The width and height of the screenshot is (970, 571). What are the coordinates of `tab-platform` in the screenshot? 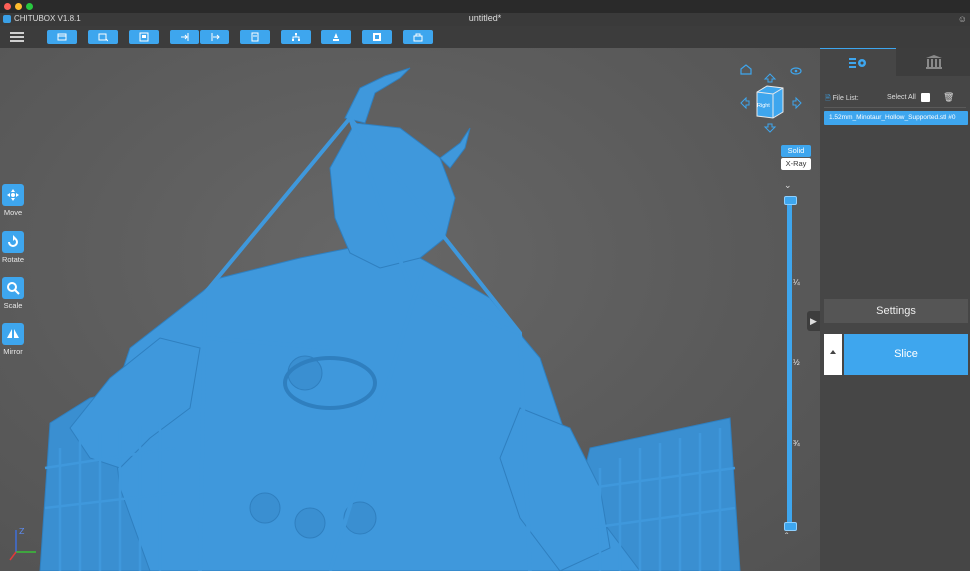 It's located at (933, 62).